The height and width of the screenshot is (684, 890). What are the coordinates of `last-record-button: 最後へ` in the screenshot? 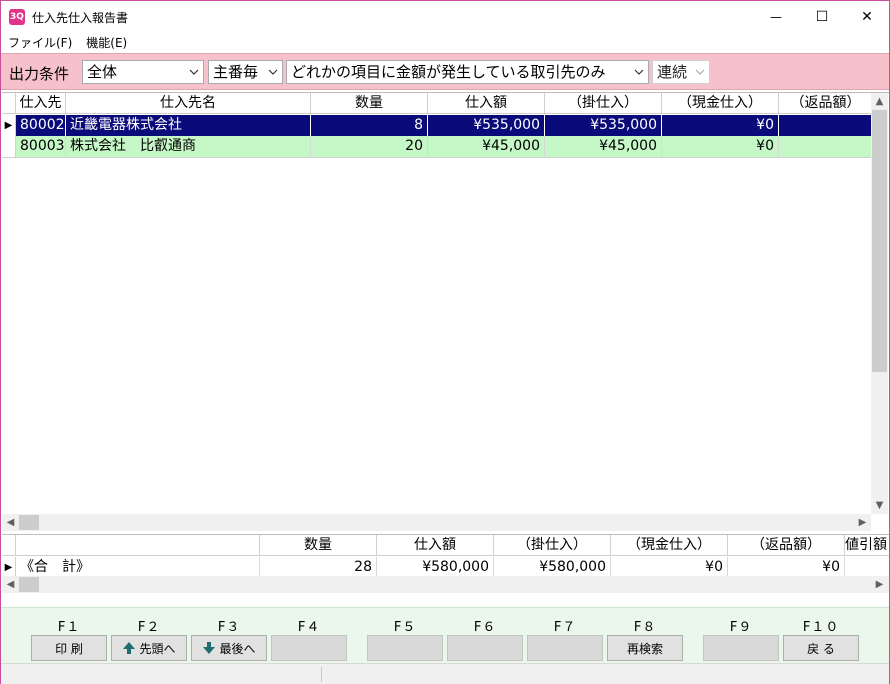 It's located at (229, 648).